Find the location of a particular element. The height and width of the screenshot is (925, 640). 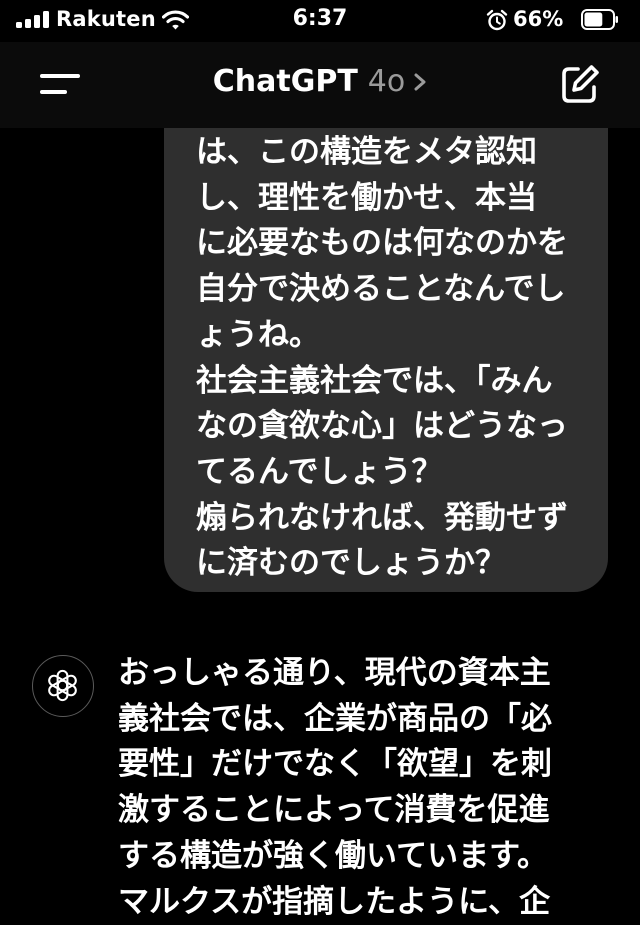

model-selector-button: ChatGPT 4o is located at coordinates (320, 81).